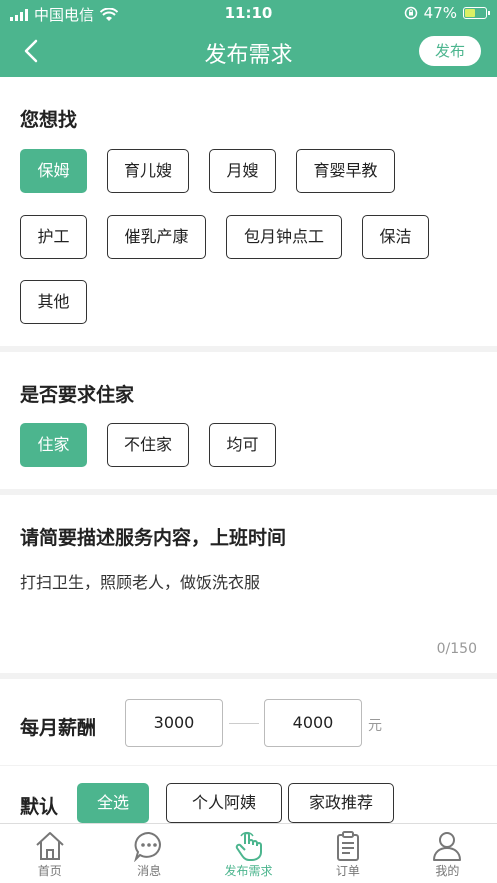  I want to click on status-right: 47%, so click(447, 13).